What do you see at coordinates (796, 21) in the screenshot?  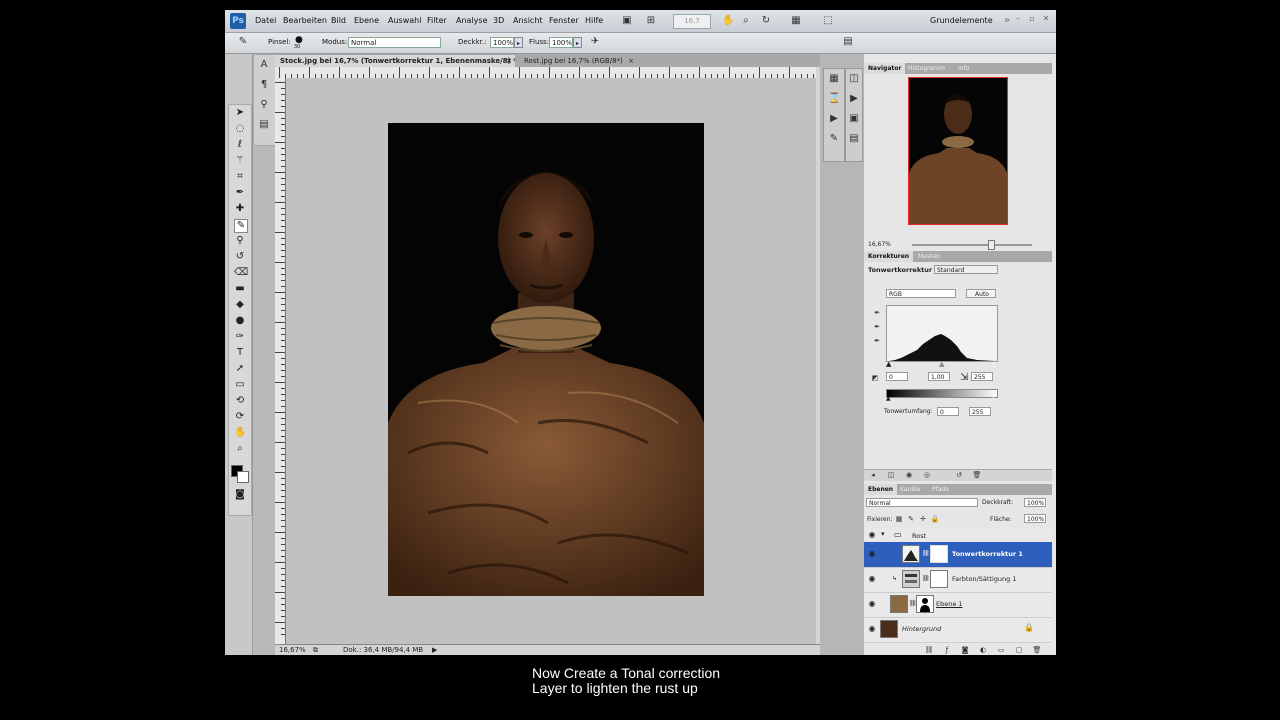 I see `arrange-documents-icon: ▦` at bounding box center [796, 21].